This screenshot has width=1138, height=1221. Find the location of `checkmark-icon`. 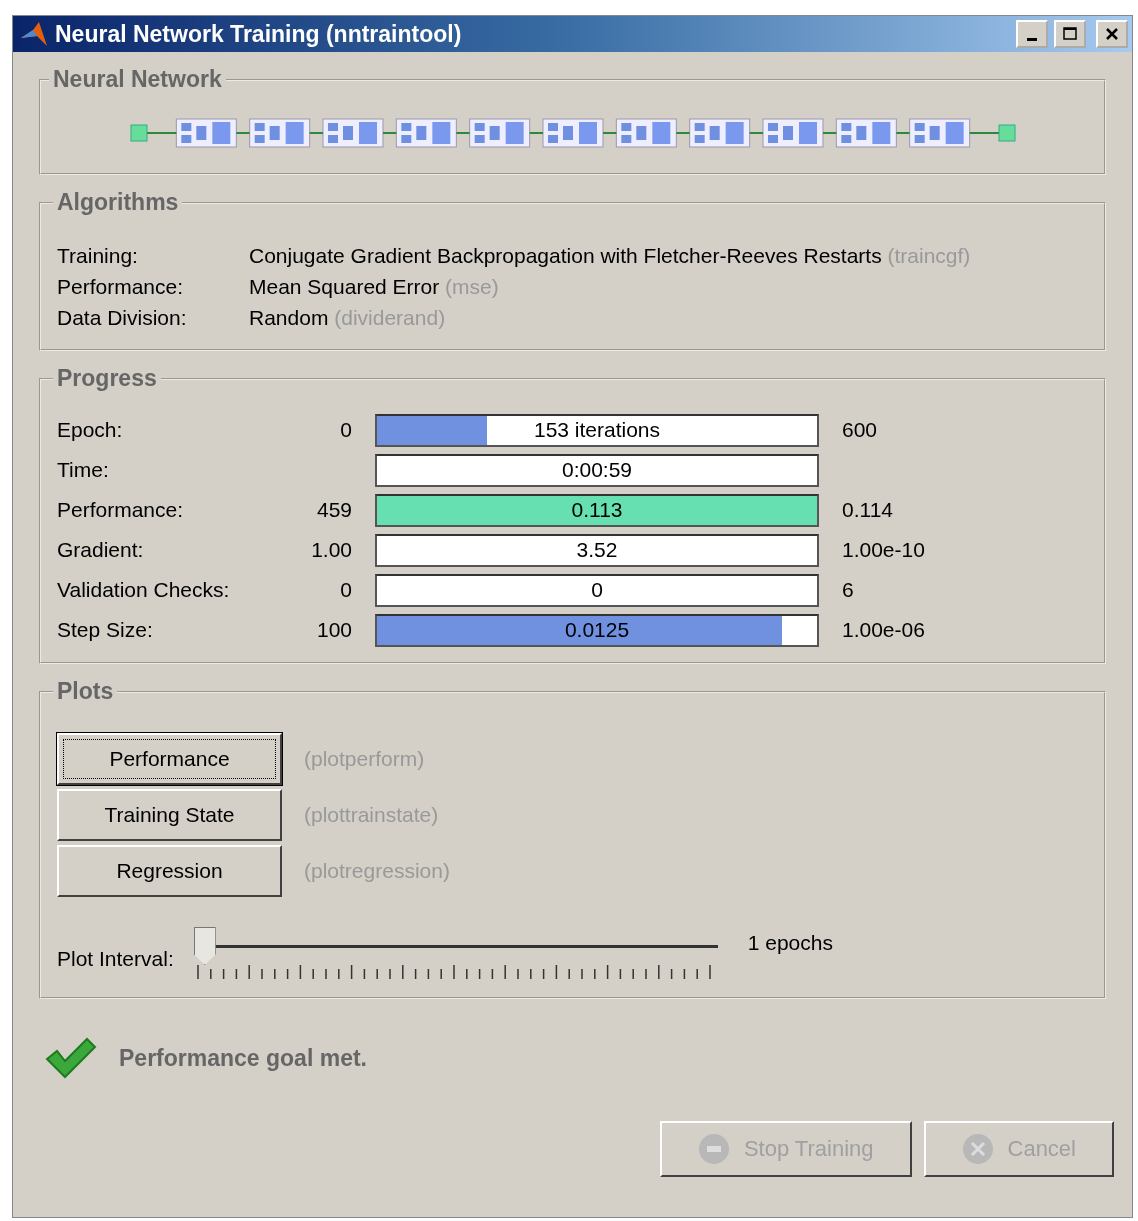

checkmark-icon is located at coordinates (71, 1058).